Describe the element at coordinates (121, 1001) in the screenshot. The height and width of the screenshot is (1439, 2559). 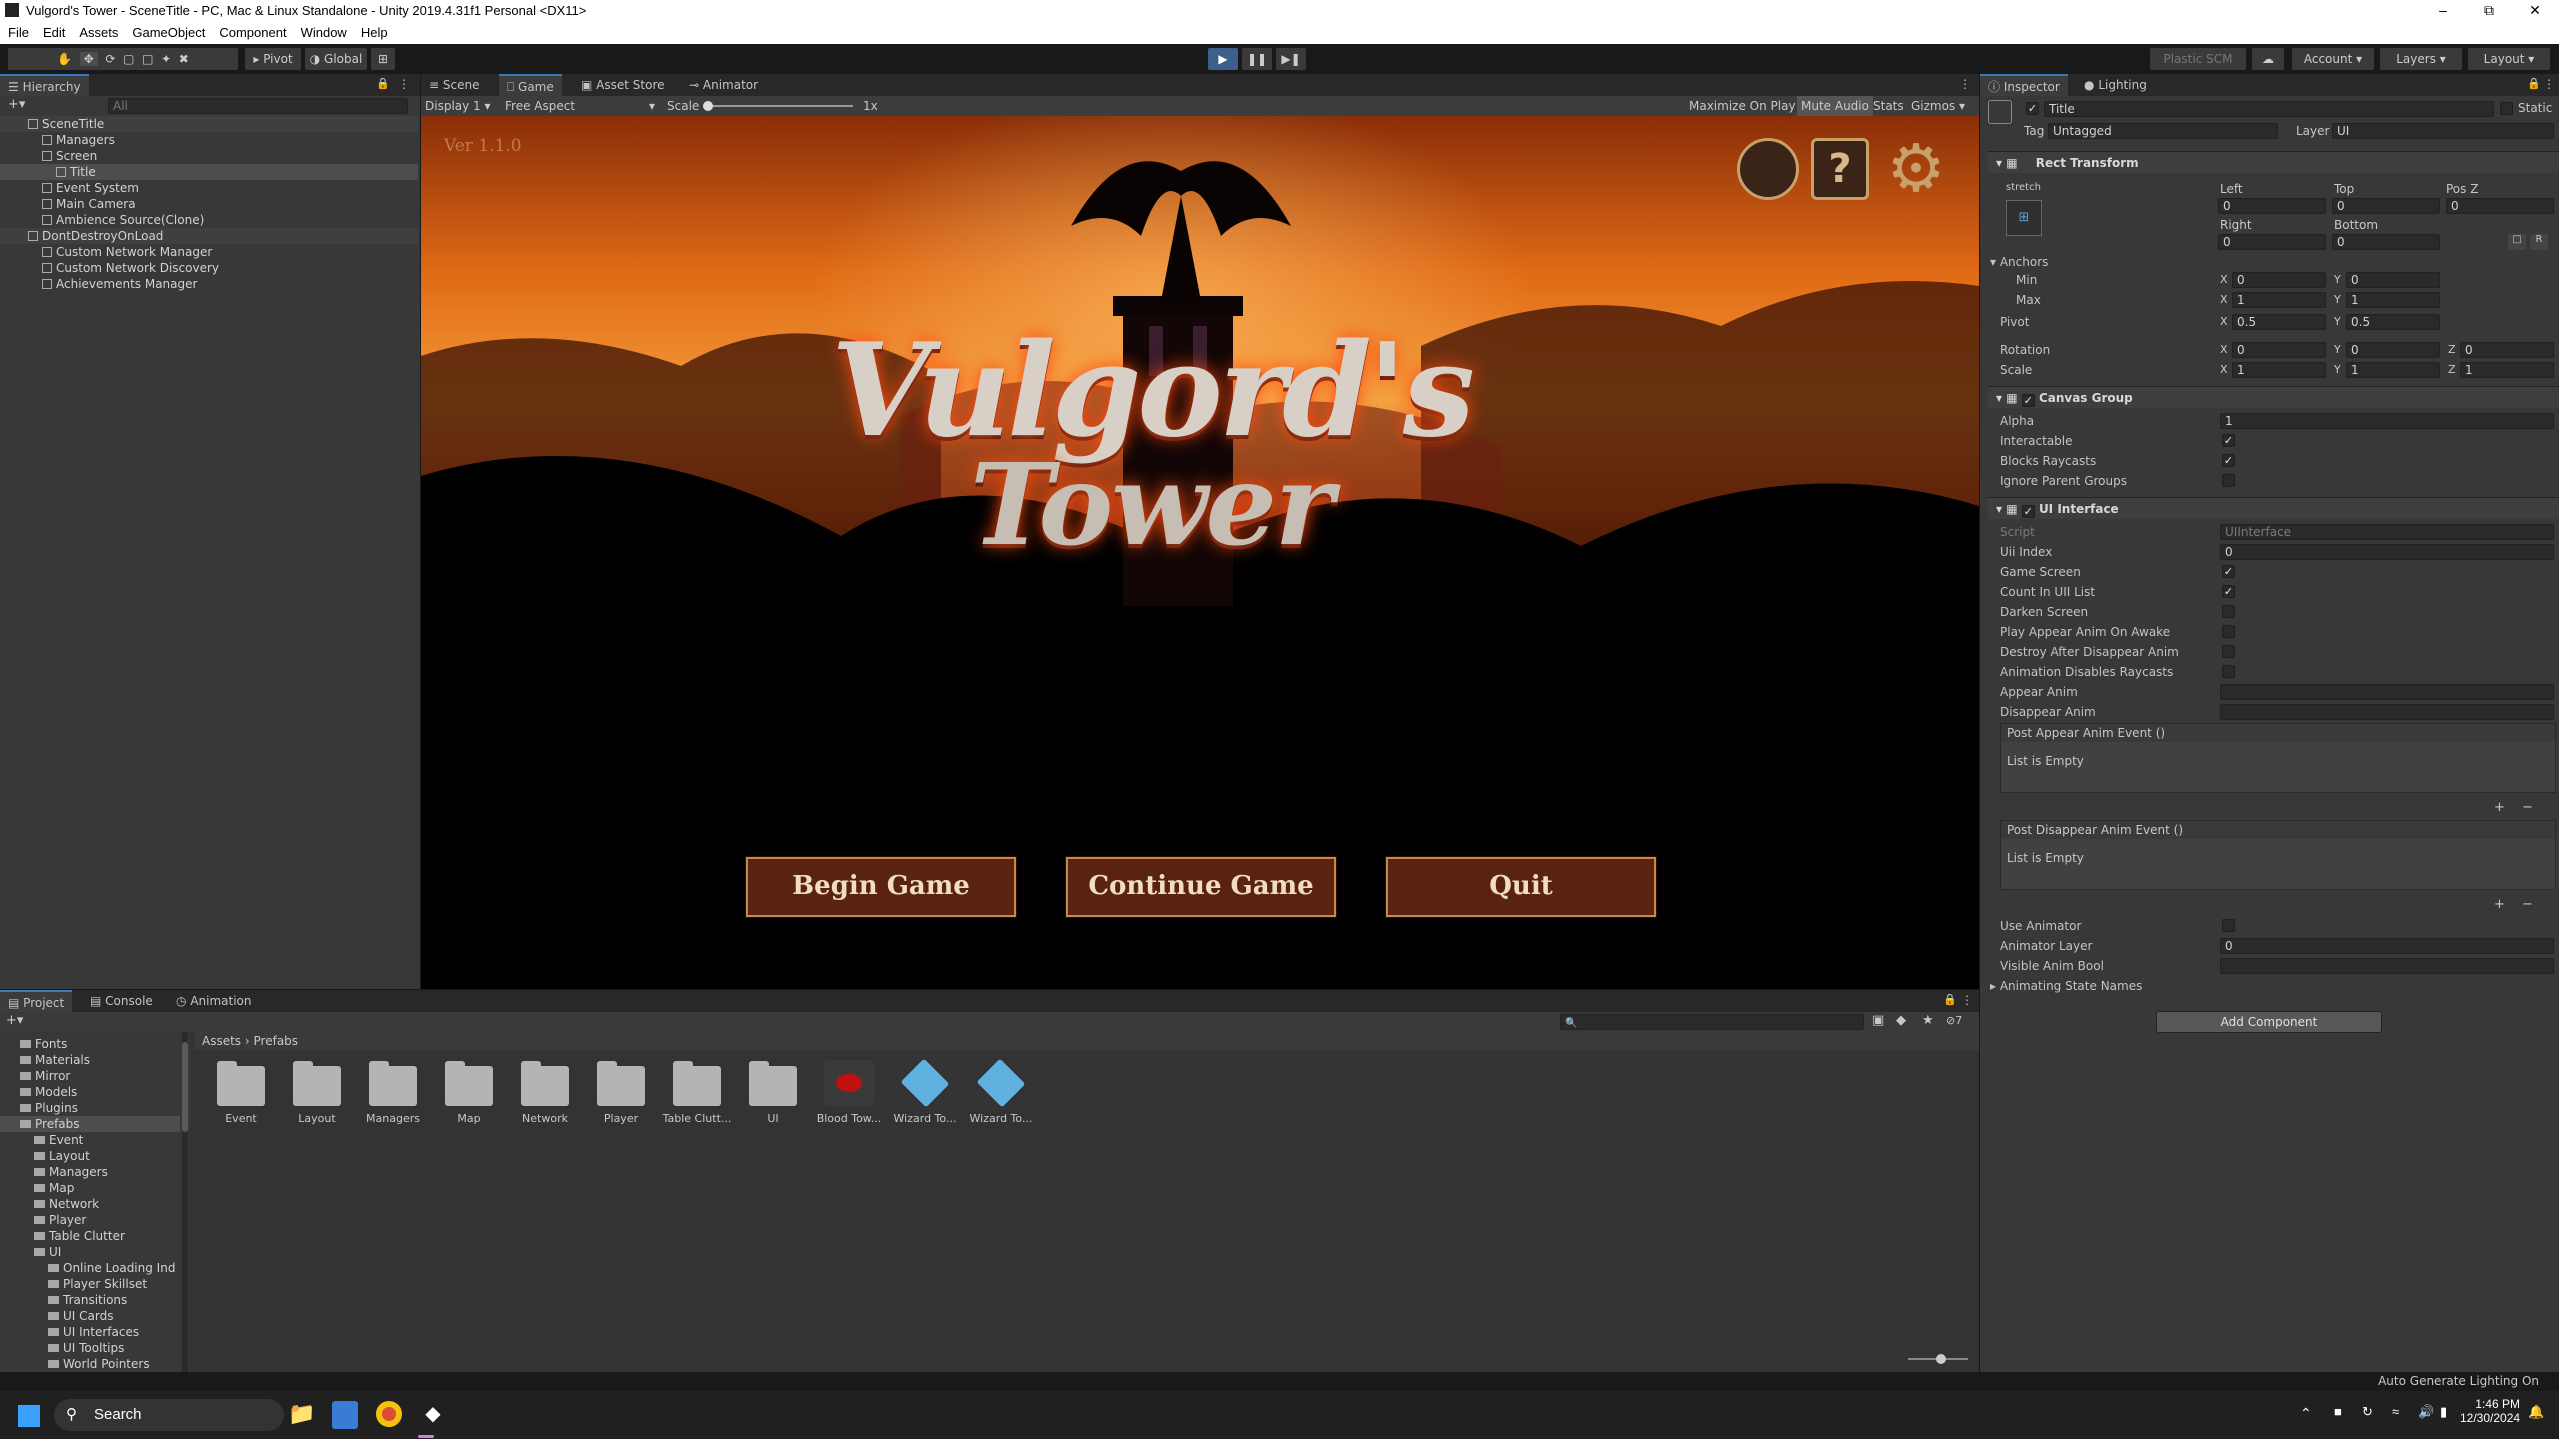
I see `tab-console: ▤ Console` at that location.